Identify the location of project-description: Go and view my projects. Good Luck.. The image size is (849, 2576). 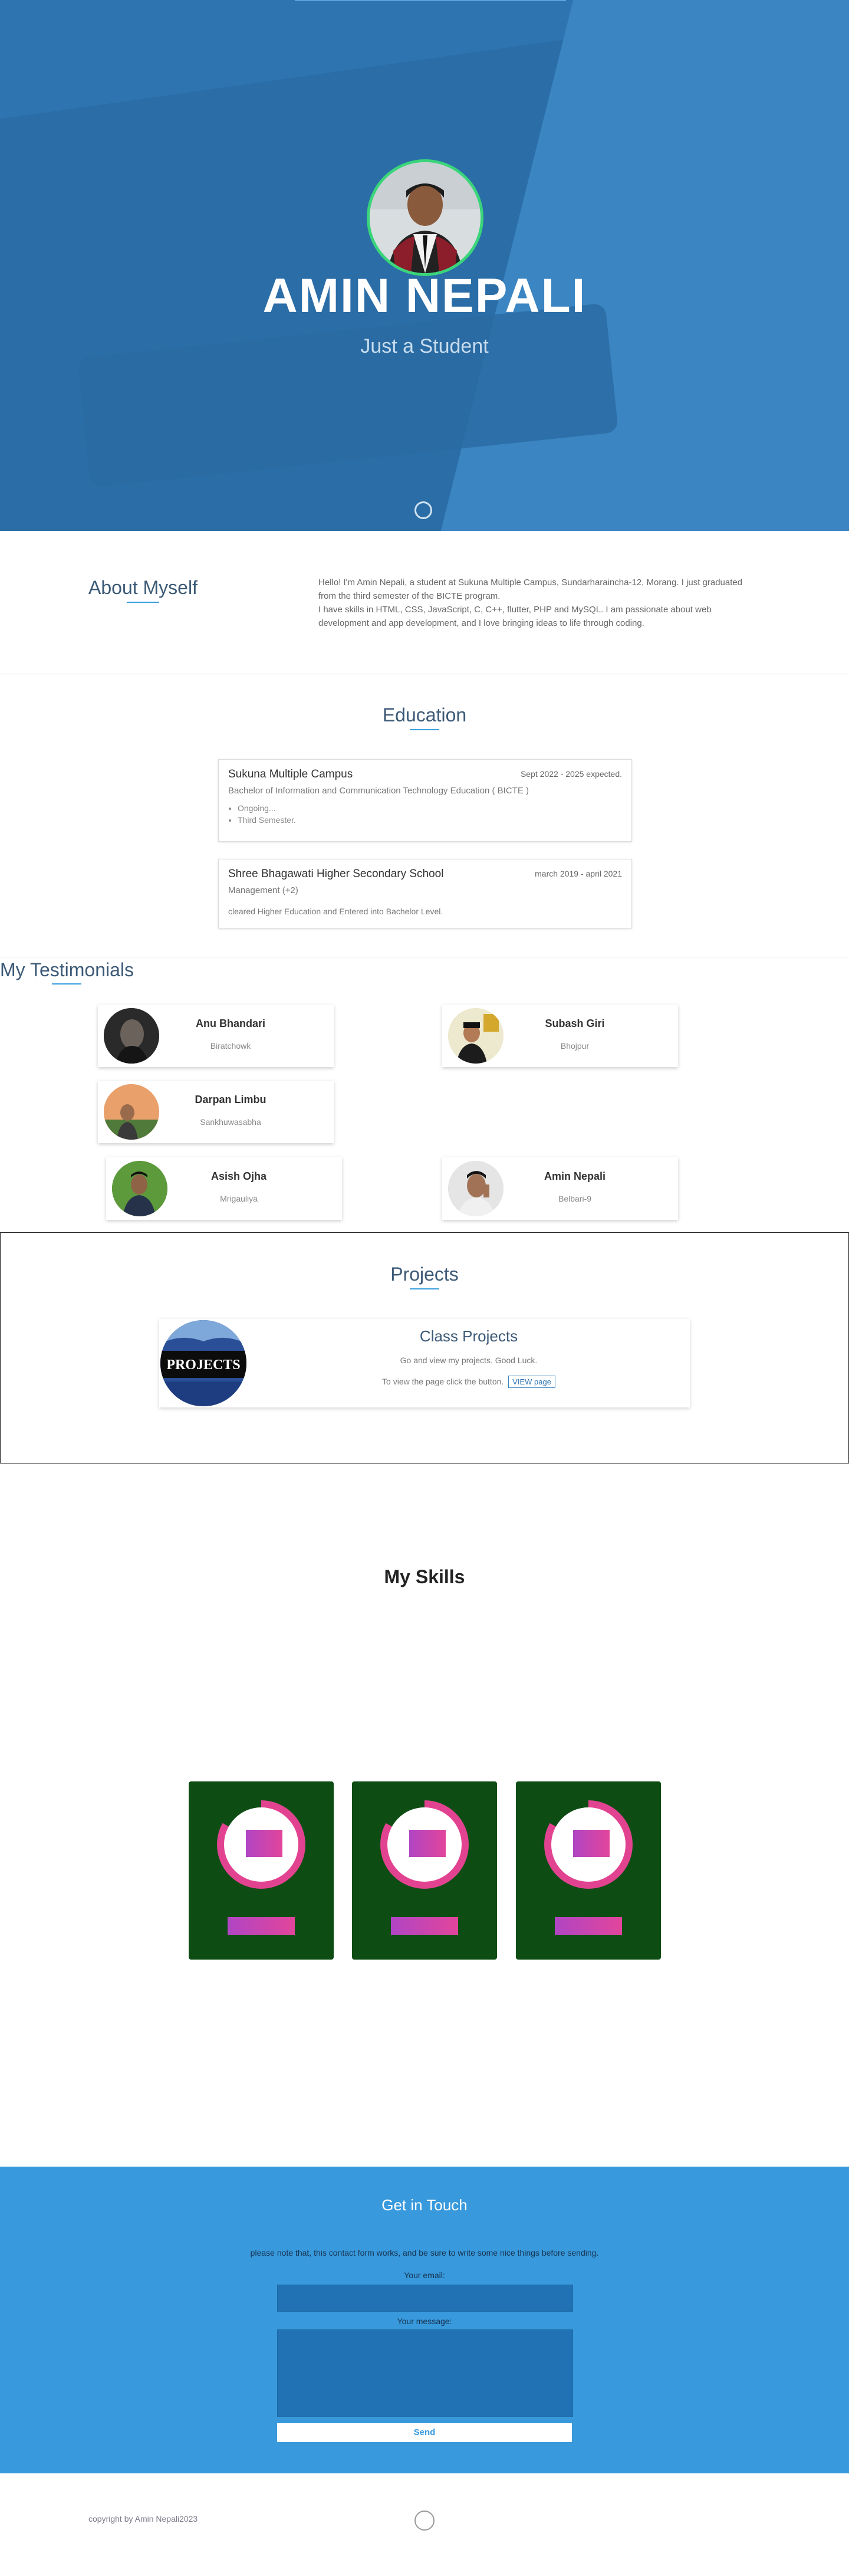
(469, 1360).